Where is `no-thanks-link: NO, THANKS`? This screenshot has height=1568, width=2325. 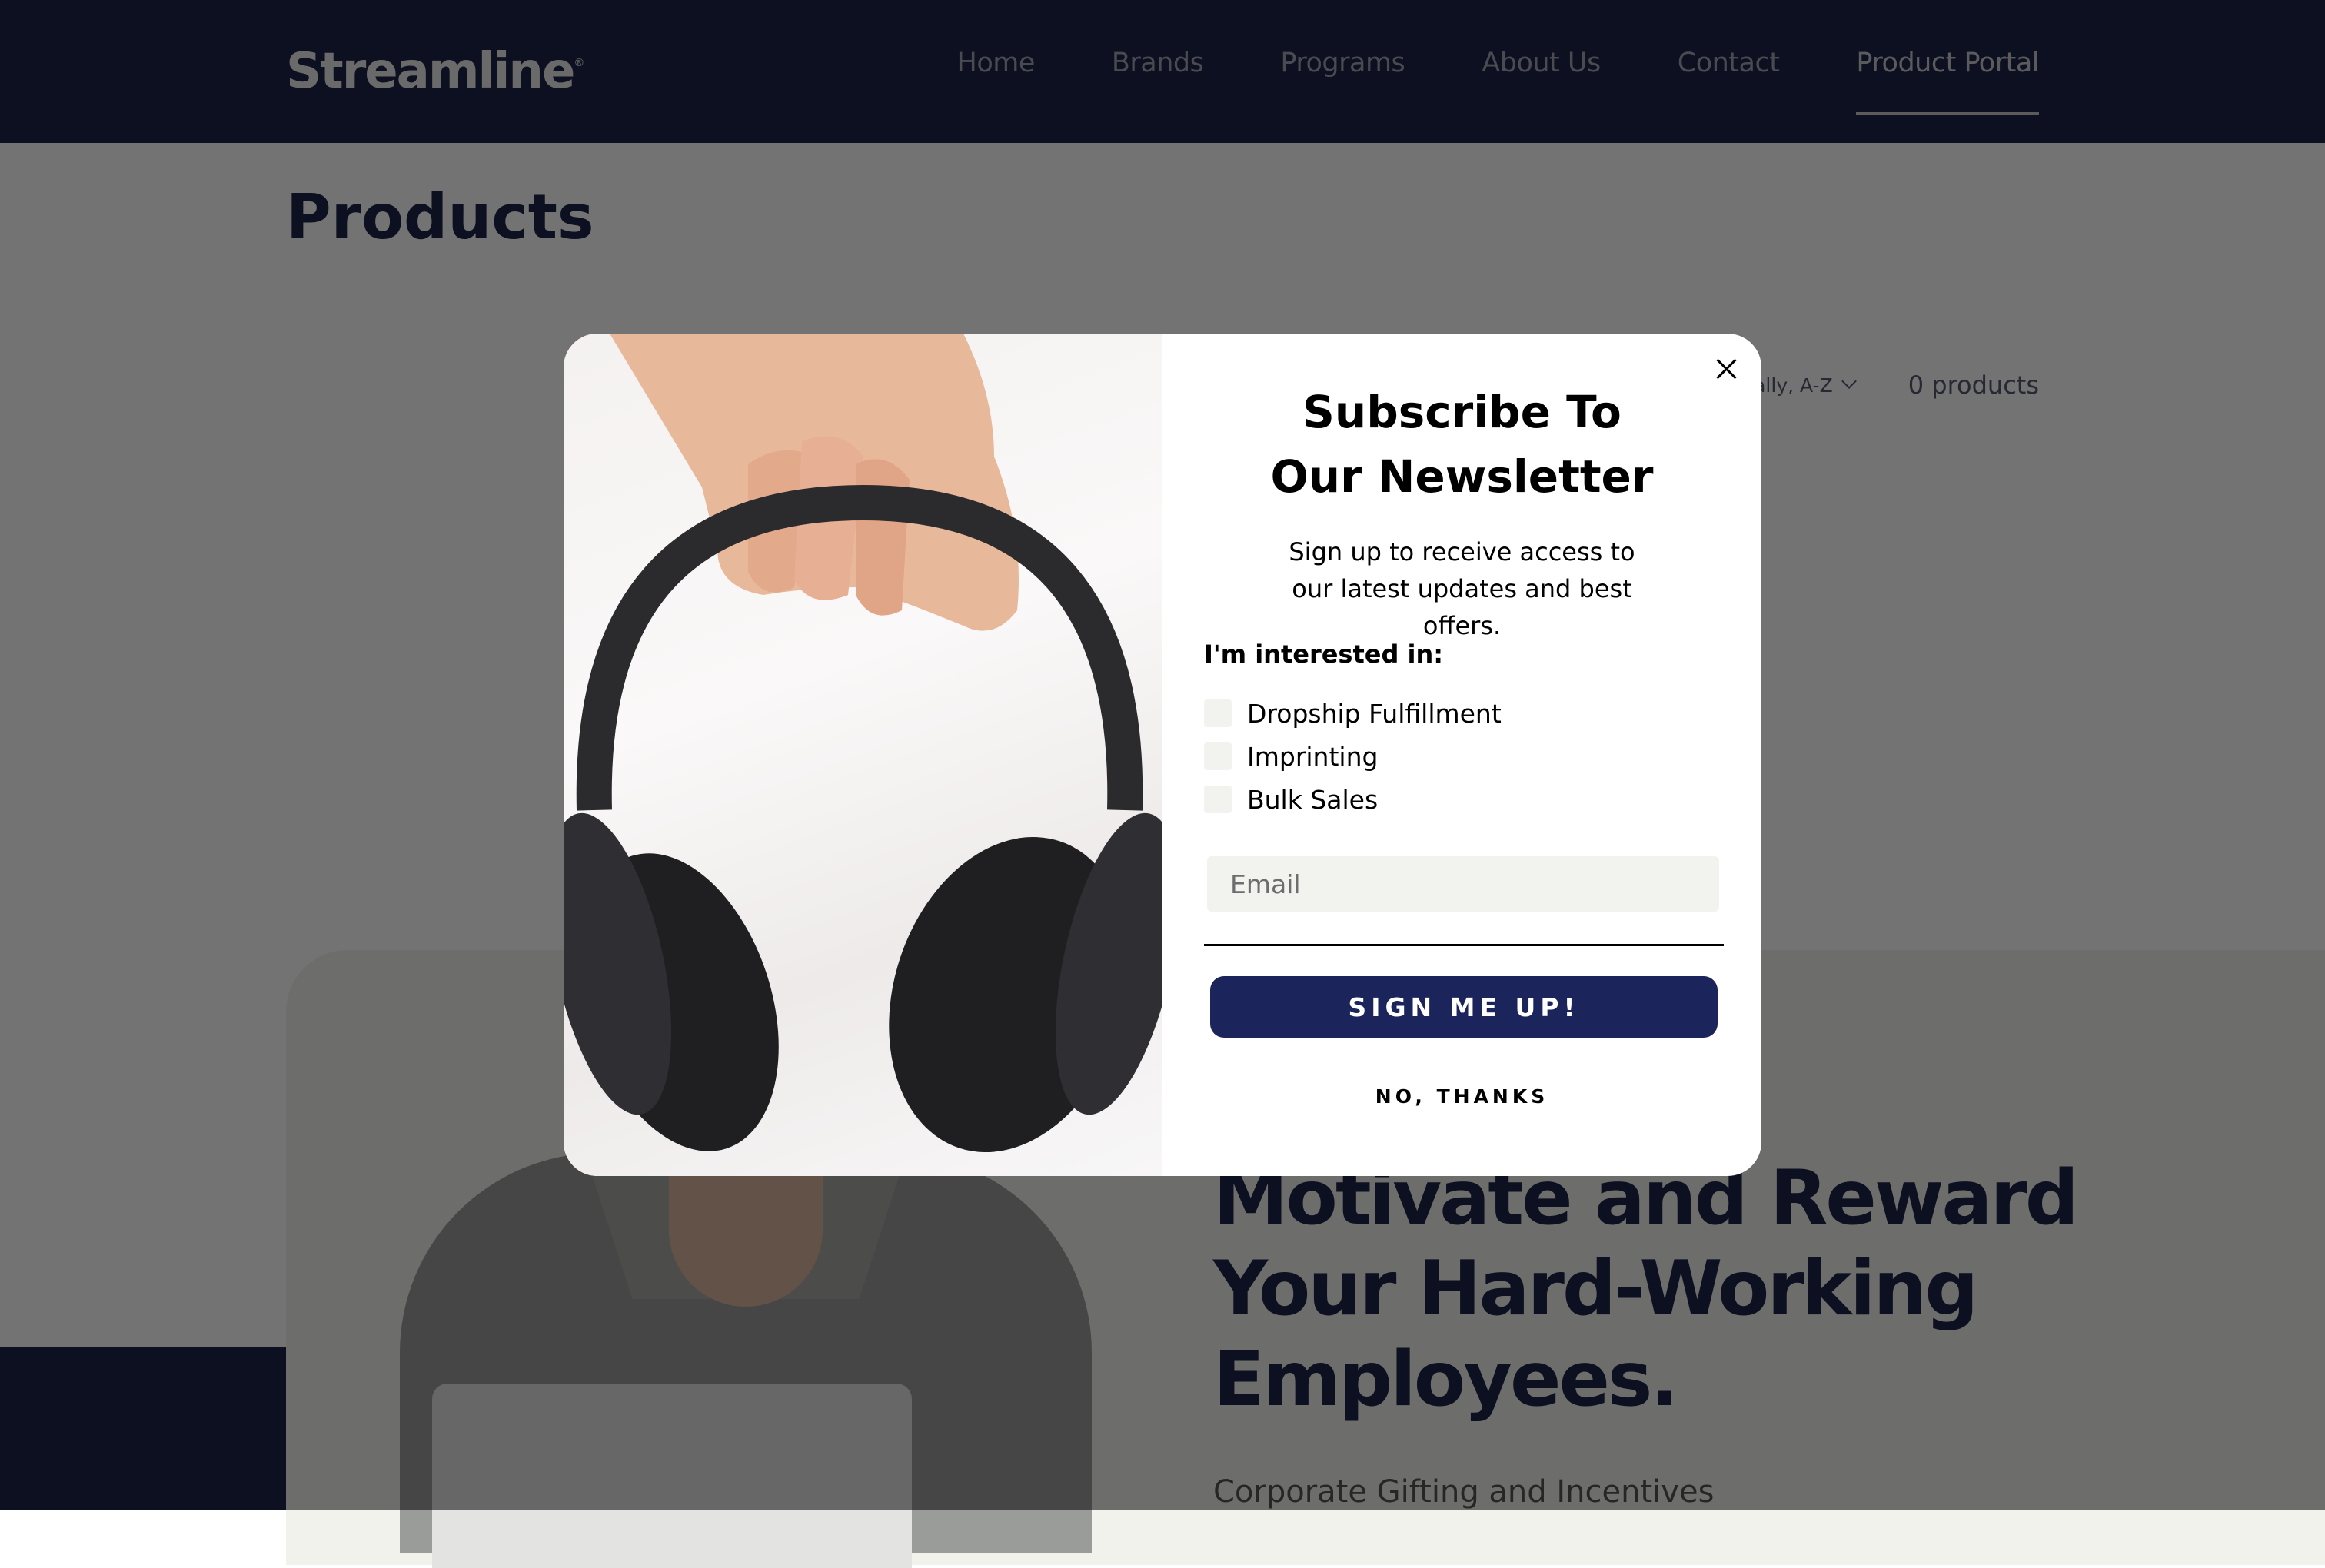
no-thanks-link: NO, THANKS is located at coordinates (1461, 1096).